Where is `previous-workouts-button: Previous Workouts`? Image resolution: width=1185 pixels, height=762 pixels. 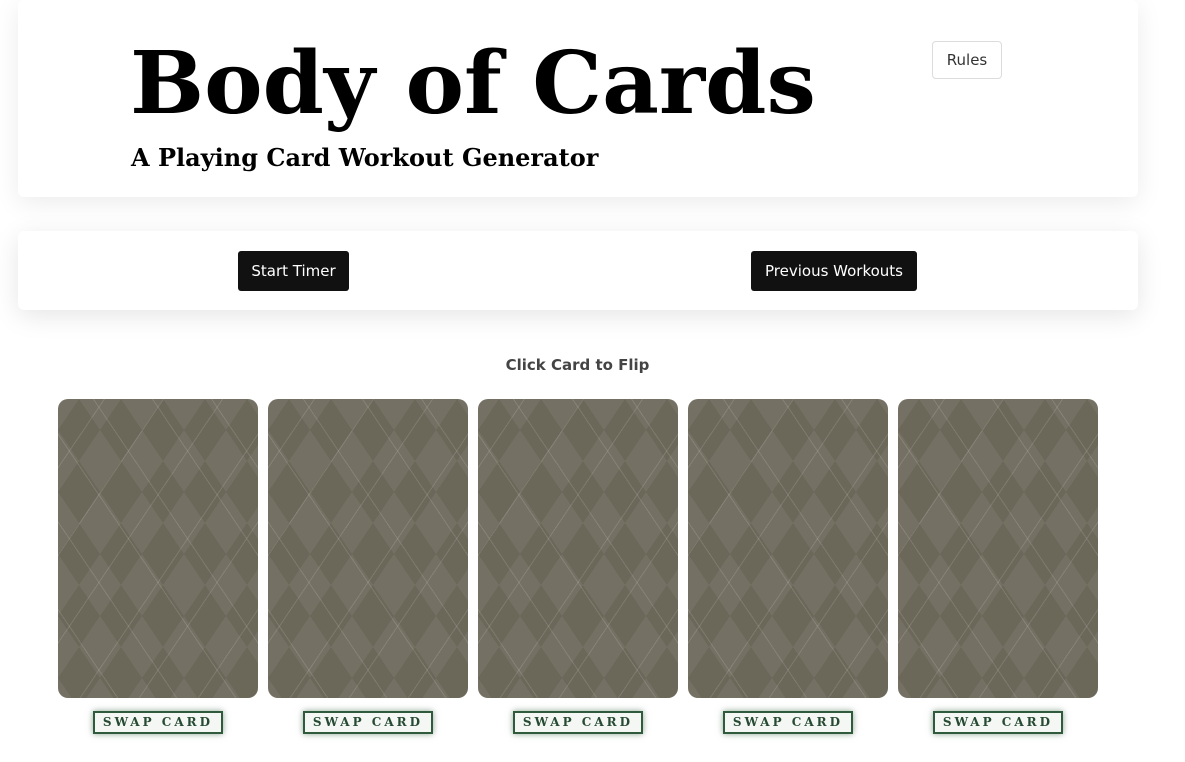 previous-workouts-button: Previous Workouts is located at coordinates (834, 271).